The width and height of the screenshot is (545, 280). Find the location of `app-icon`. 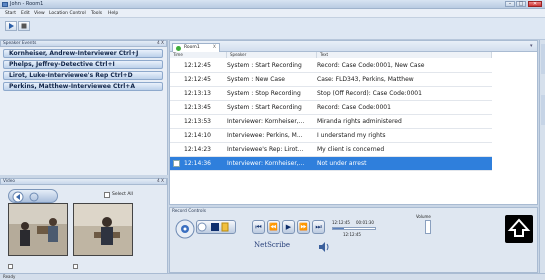

app-icon is located at coordinates (5, 4).